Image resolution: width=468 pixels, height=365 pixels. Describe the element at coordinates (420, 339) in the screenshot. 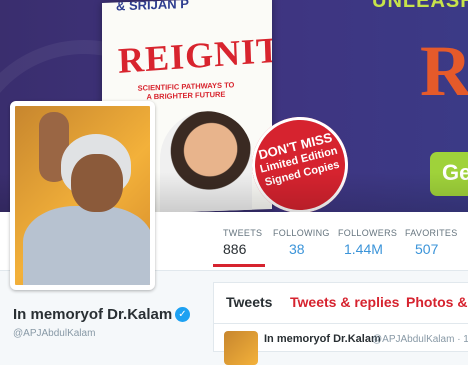

I see `tweet-author-handle: @APJAbdulKalam · 14h` at that location.